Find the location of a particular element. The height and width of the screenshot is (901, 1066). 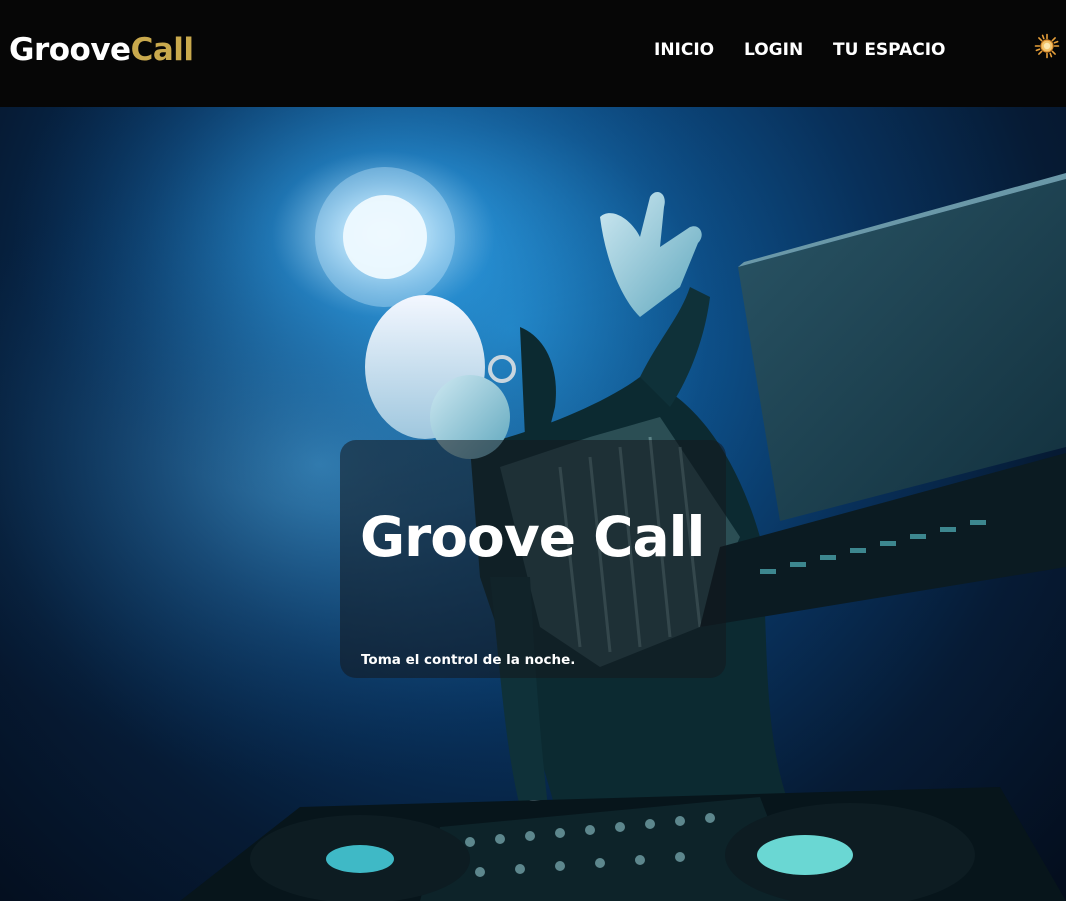

theme-toggle-button is located at coordinates (1047, 46).